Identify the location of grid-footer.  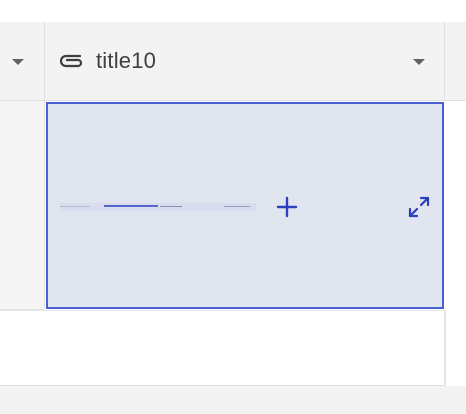
(233, 400).